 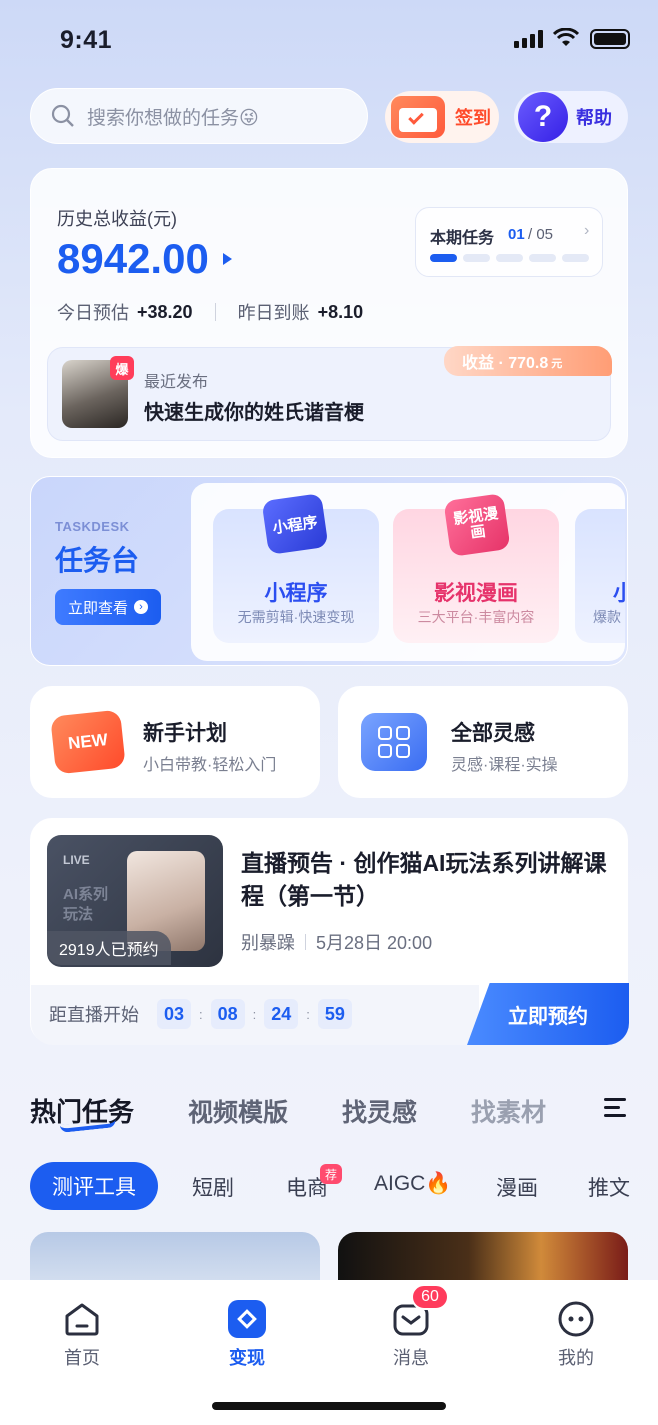 I want to click on feature-title: 全部灵感, so click(x=493, y=733).